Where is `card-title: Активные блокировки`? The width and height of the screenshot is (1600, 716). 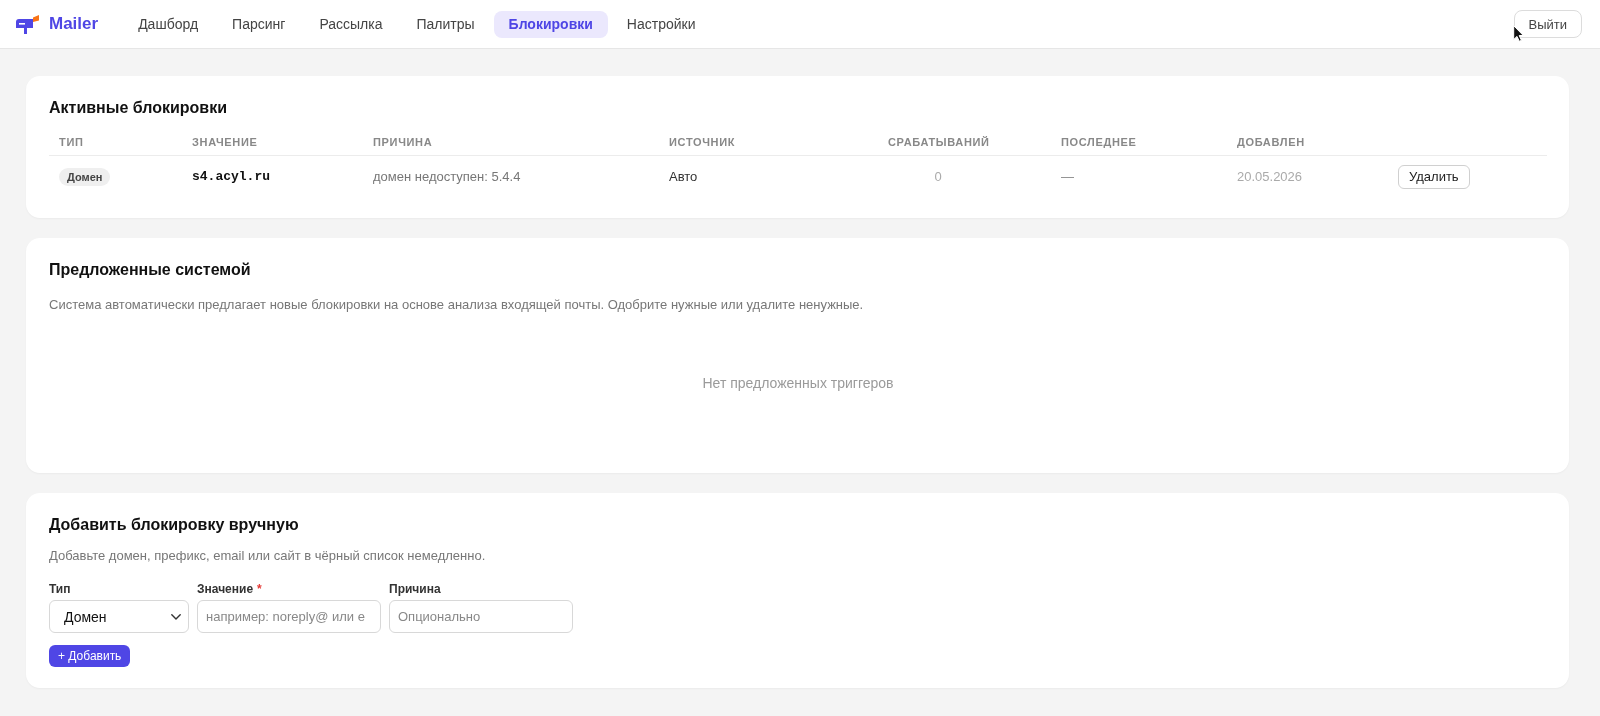
card-title: Активные блокировки is located at coordinates (139, 108).